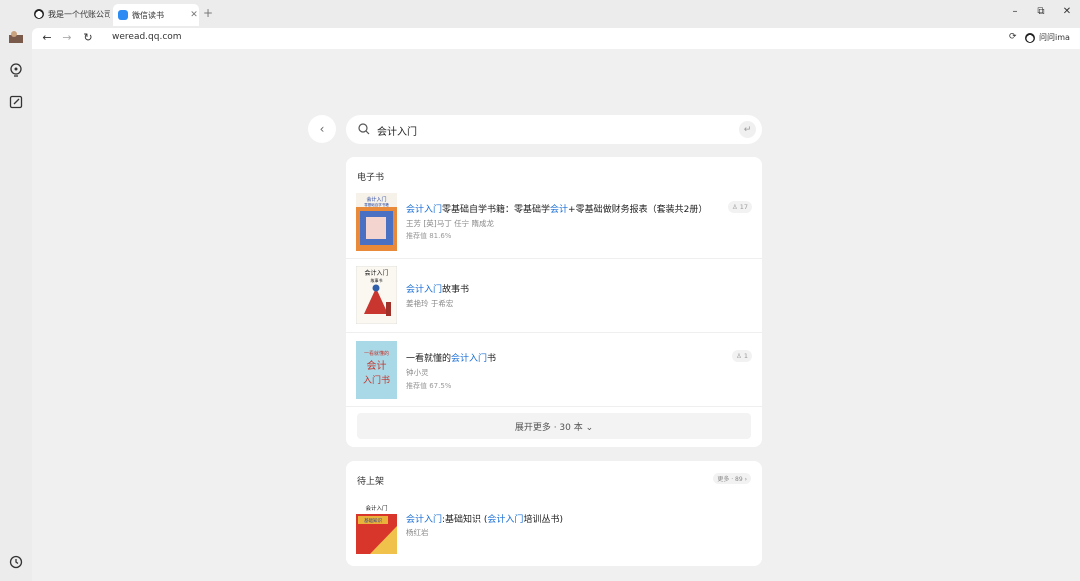 The image size is (1080, 581). I want to click on title-text: 书, so click(492, 359).